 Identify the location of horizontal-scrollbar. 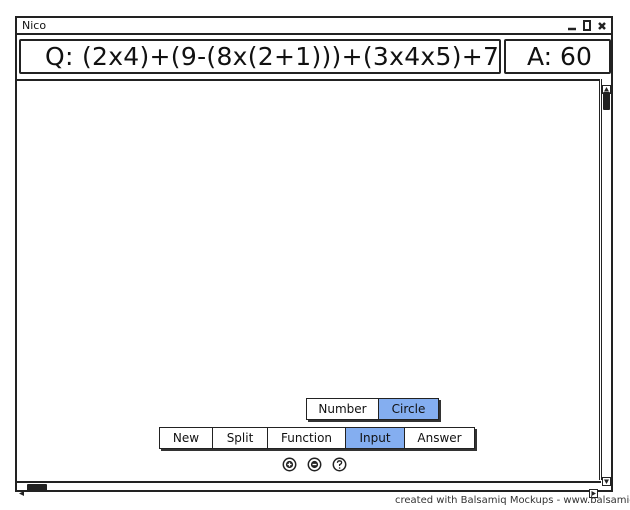
(309, 489).